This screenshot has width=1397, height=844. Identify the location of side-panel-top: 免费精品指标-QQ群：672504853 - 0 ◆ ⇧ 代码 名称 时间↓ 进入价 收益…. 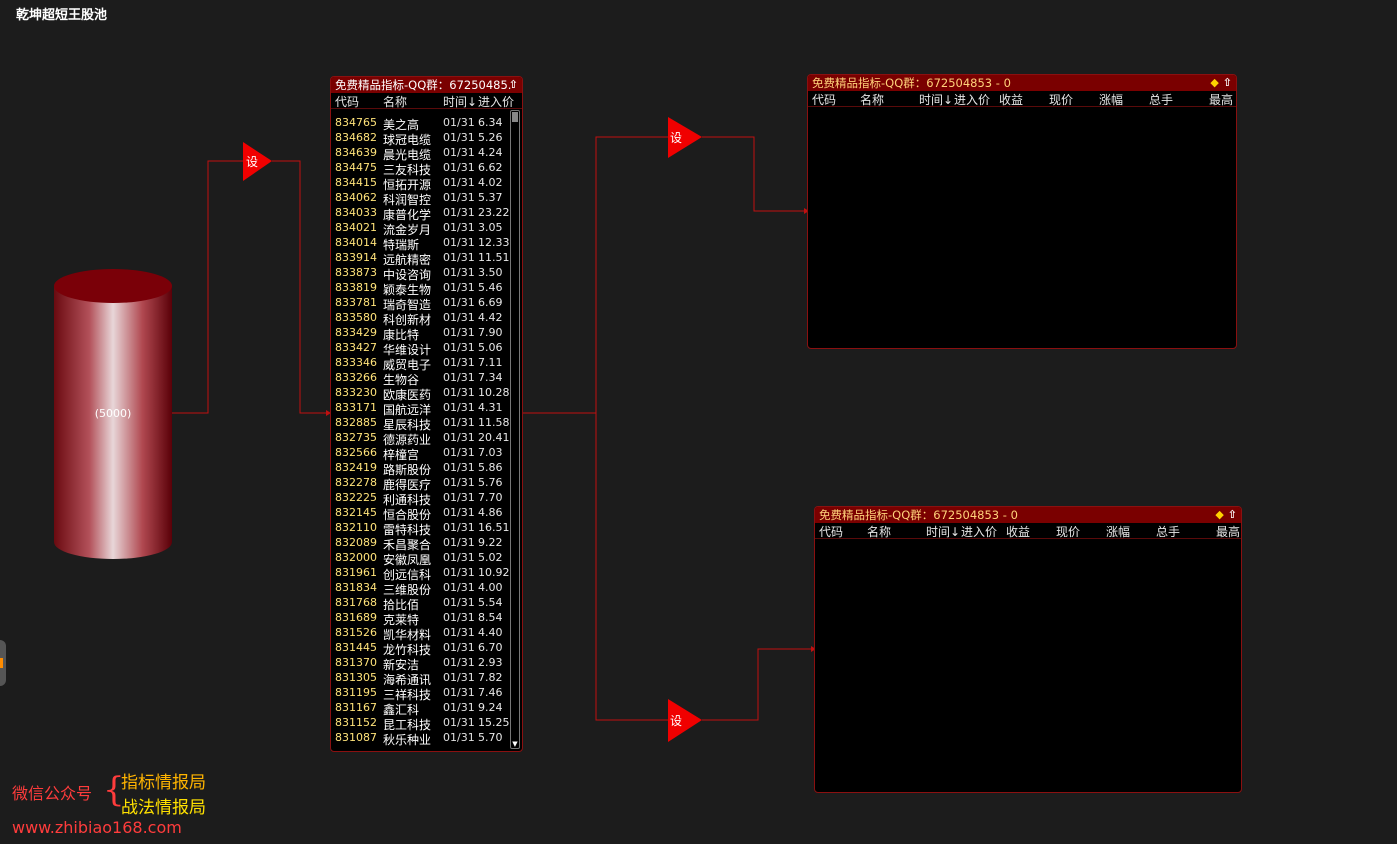
(1022, 211).